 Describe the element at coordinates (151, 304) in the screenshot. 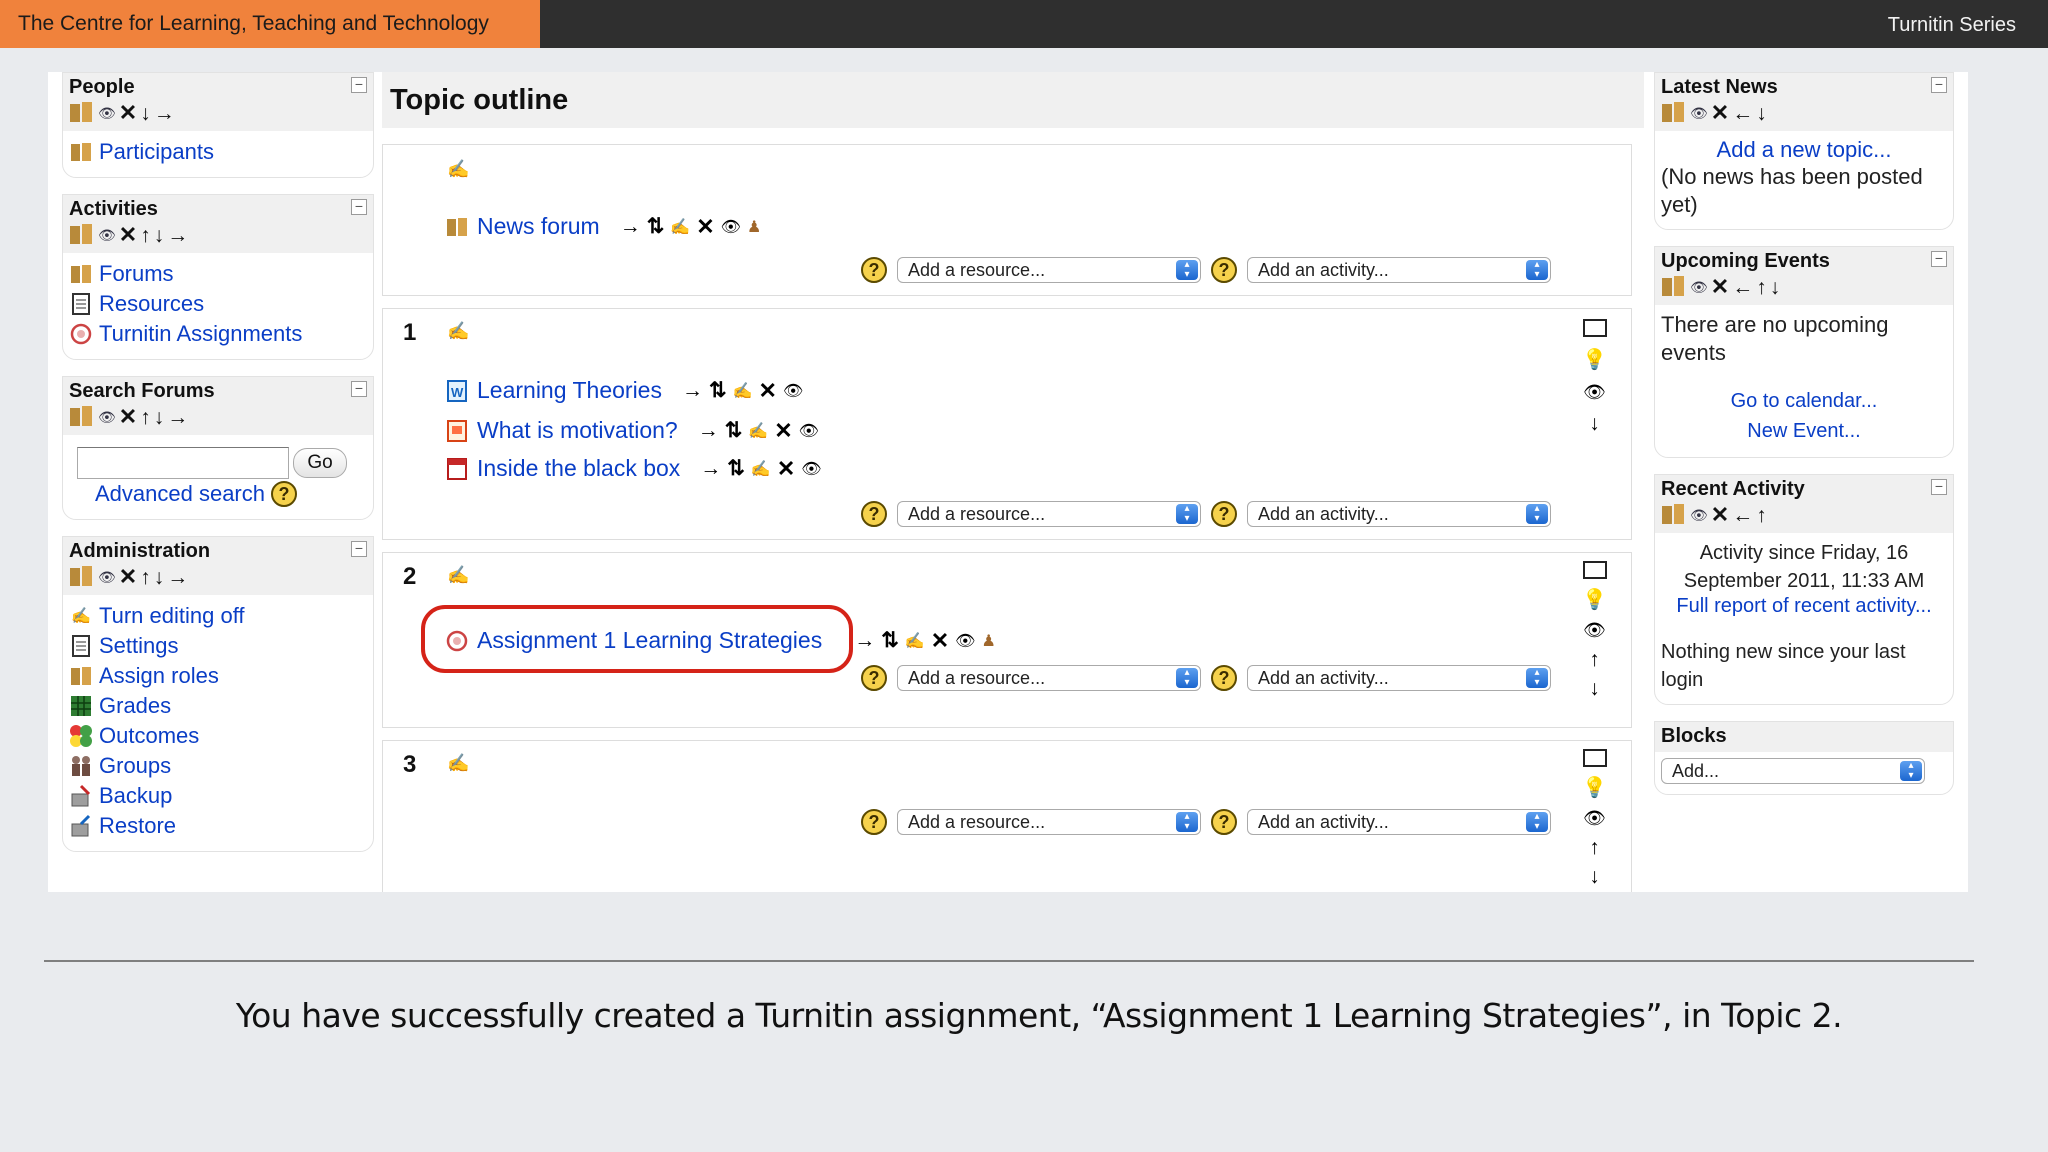

I see `resources-link: Resources` at that location.